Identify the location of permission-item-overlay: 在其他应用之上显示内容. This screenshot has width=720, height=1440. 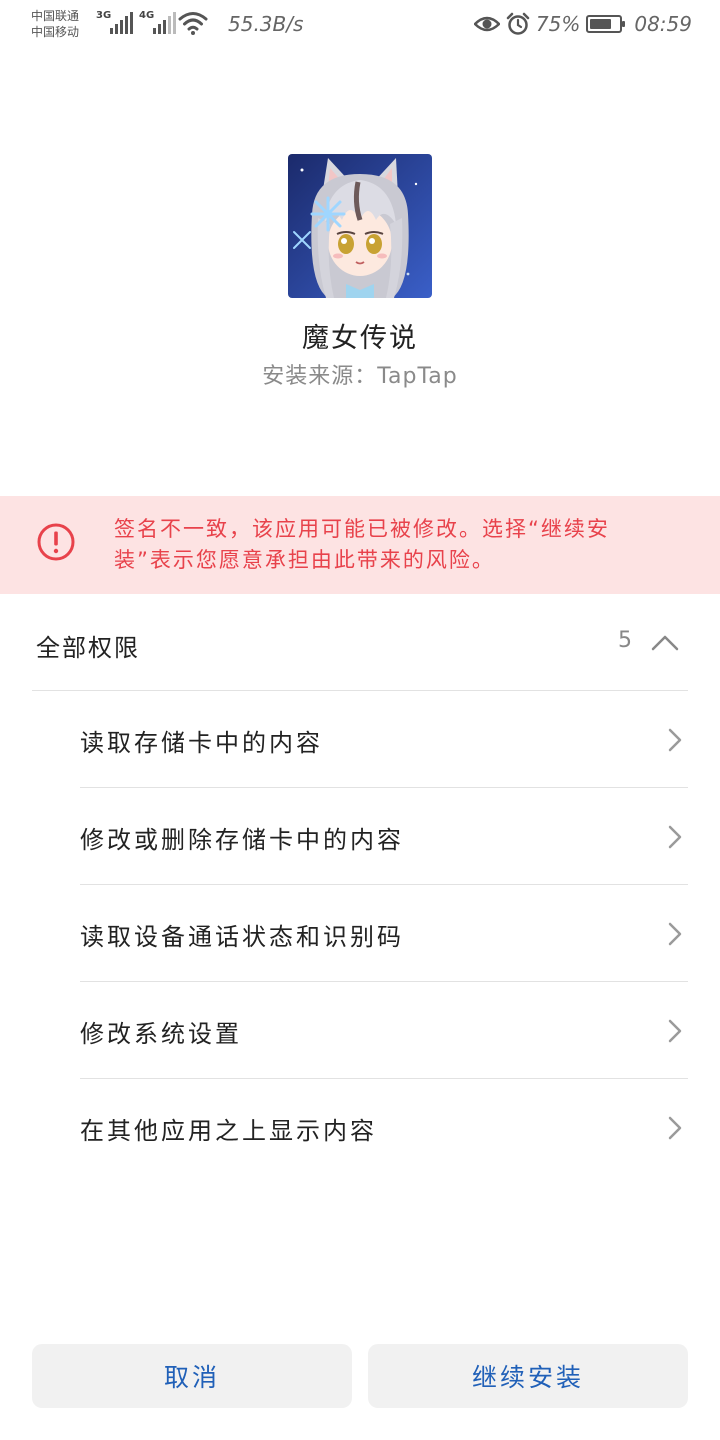
(360, 1127).